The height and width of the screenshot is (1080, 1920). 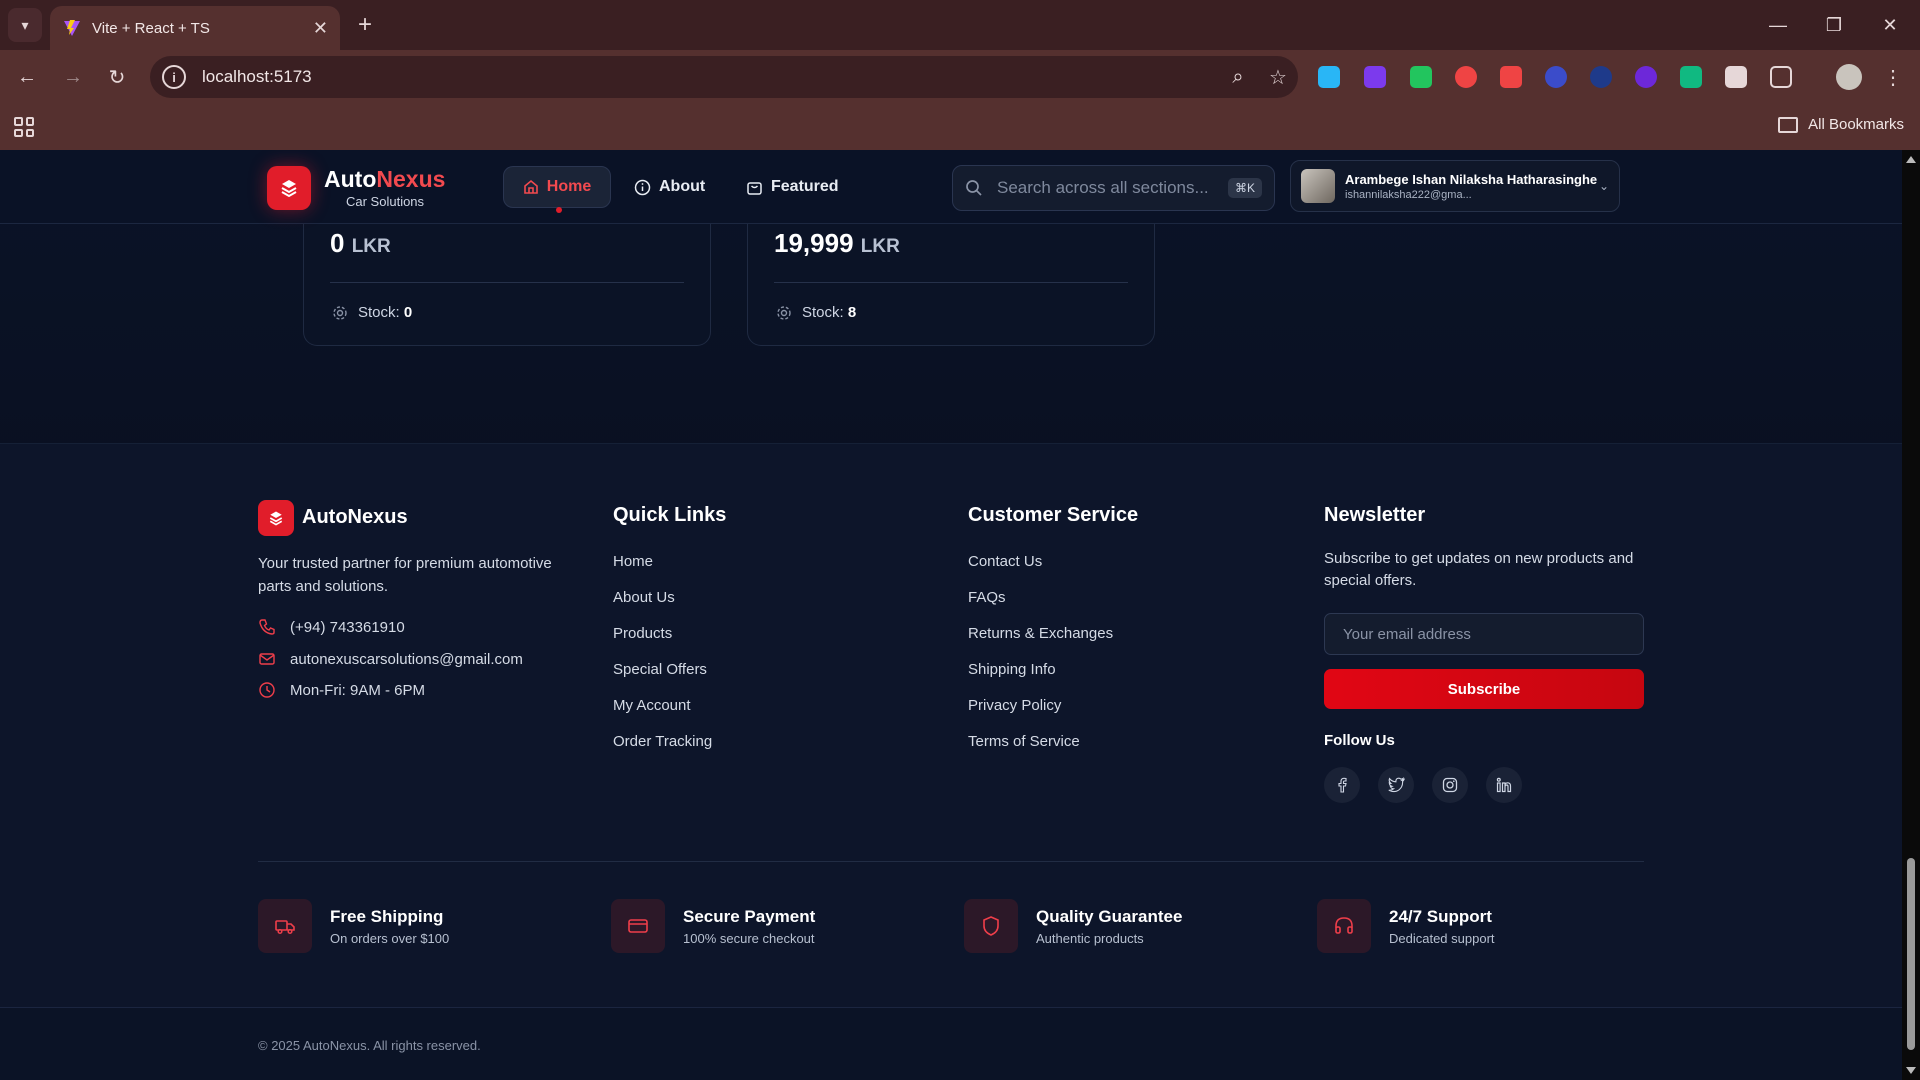 I want to click on footer-brand: AutoNexus, so click(x=355, y=517).